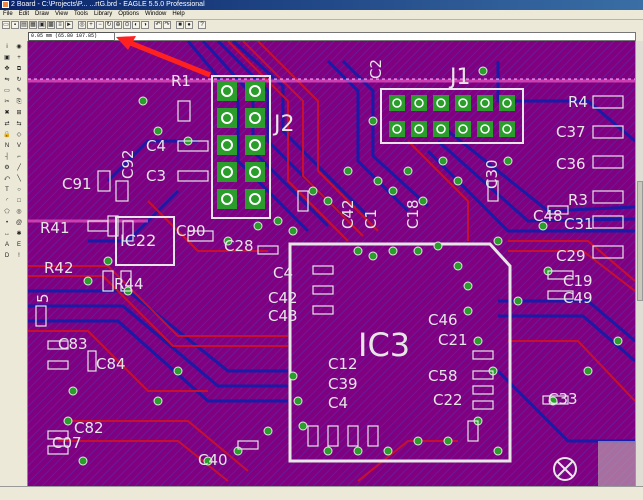 The image size is (643, 500). I want to click on label-c43: C43, so click(283, 316).